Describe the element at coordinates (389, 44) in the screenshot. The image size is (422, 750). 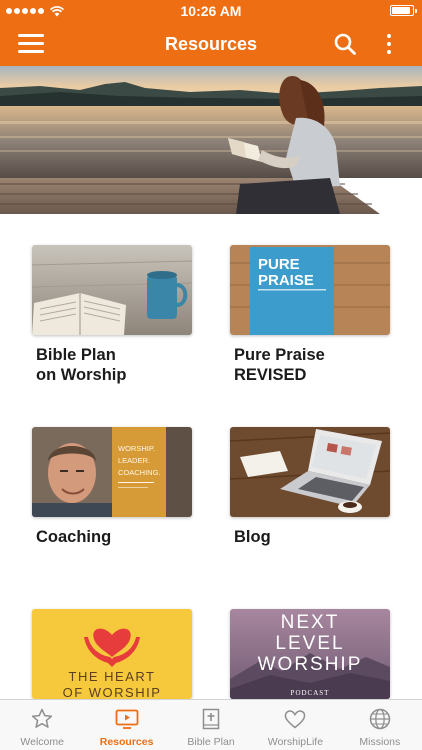
I see `more-vertical-icon` at that location.